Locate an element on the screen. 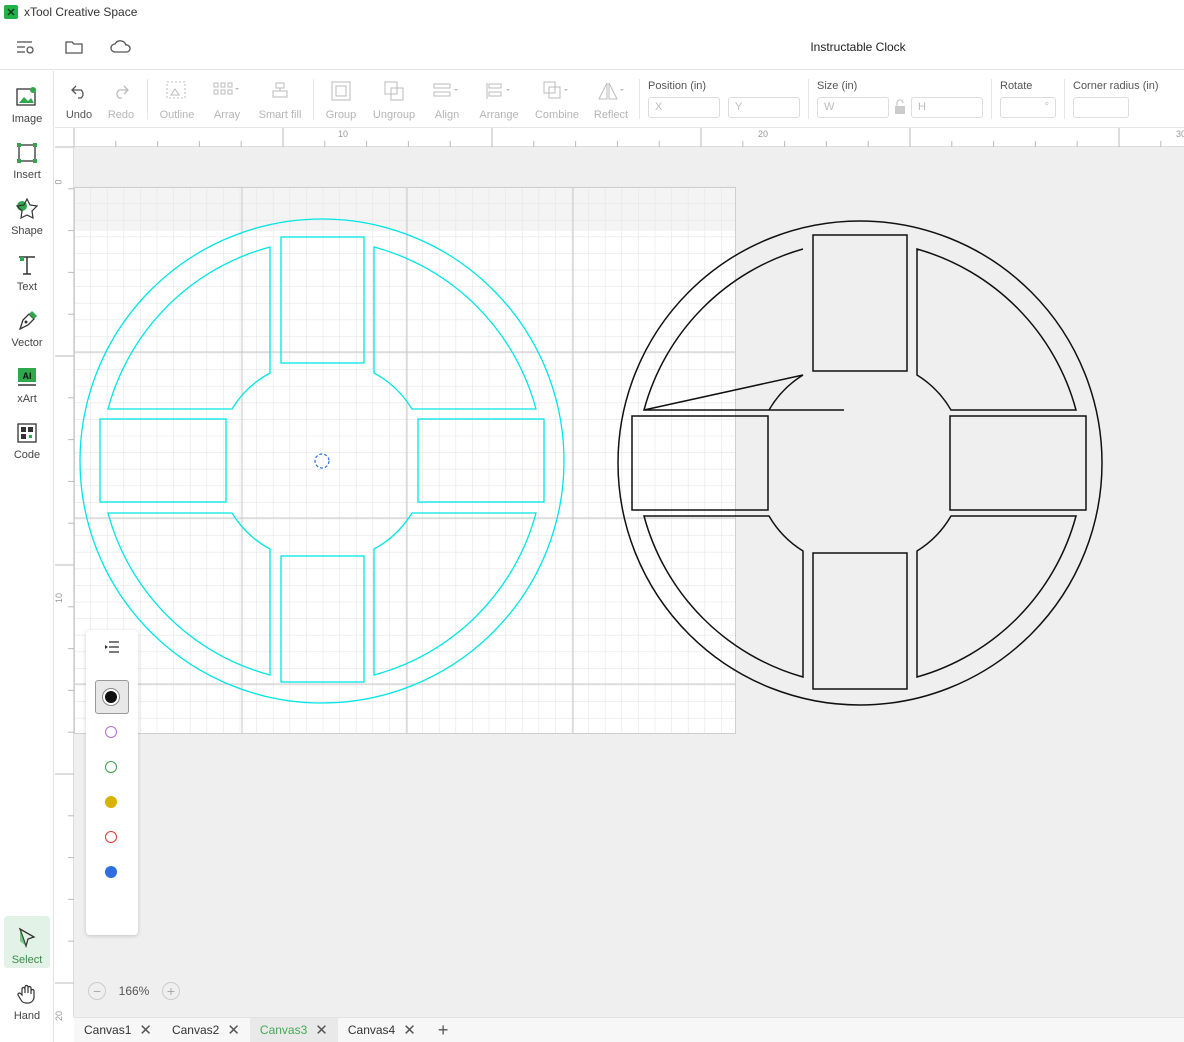 The image size is (1184, 1042). smart-fill-icon is located at coordinates (280, 91).